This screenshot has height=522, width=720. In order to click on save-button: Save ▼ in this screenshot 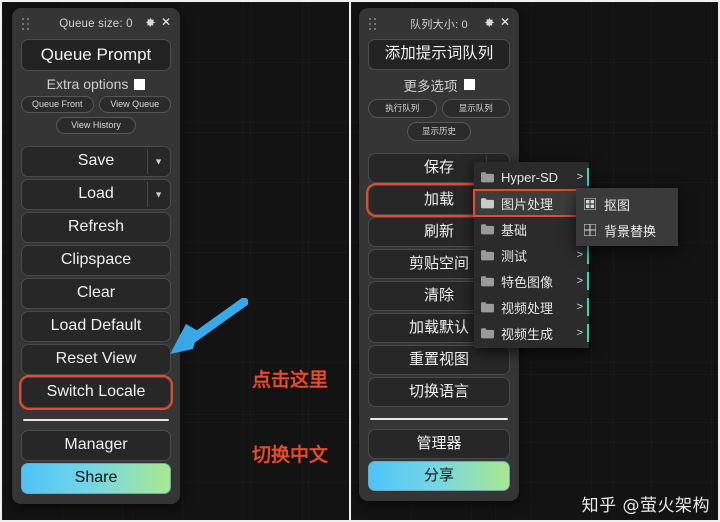, I will do `click(96, 161)`.